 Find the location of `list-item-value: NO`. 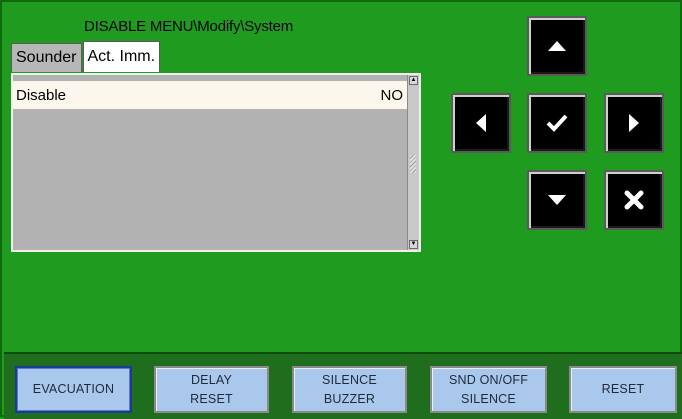

list-item-value: NO is located at coordinates (392, 95).